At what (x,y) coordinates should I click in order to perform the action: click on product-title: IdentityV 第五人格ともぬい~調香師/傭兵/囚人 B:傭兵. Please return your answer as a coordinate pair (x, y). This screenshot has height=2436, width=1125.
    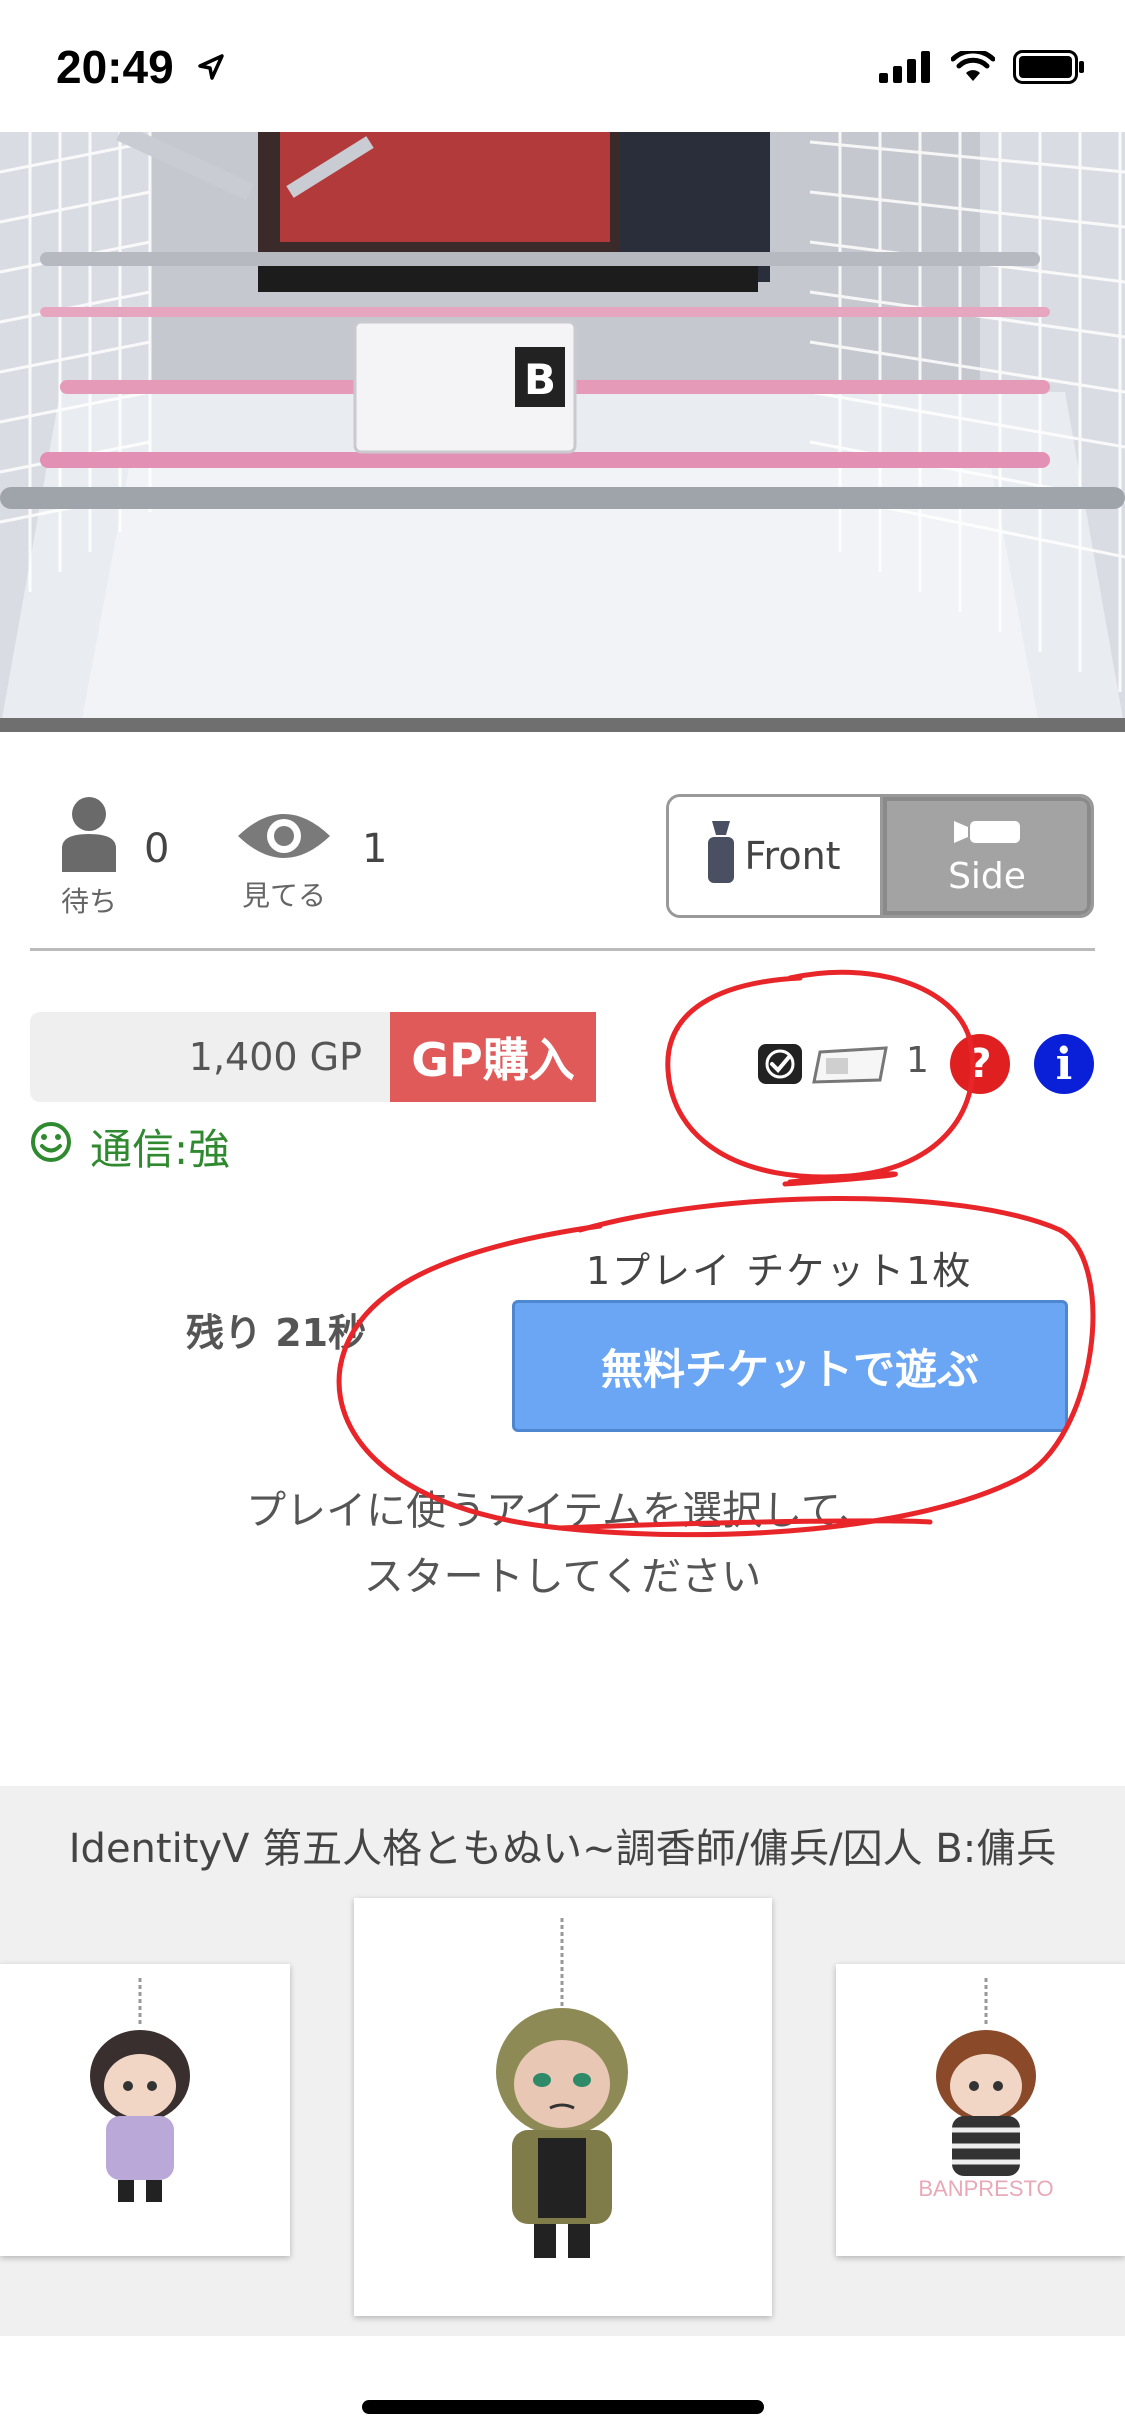
    Looking at the image, I should click on (562, 1849).